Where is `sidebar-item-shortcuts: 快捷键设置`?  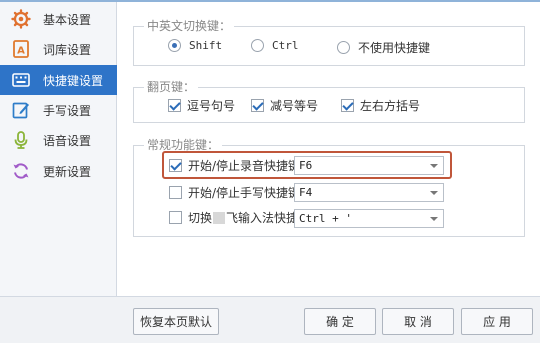
sidebar-item-shortcuts: 快捷键设置 is located at coordinates (58, 80).